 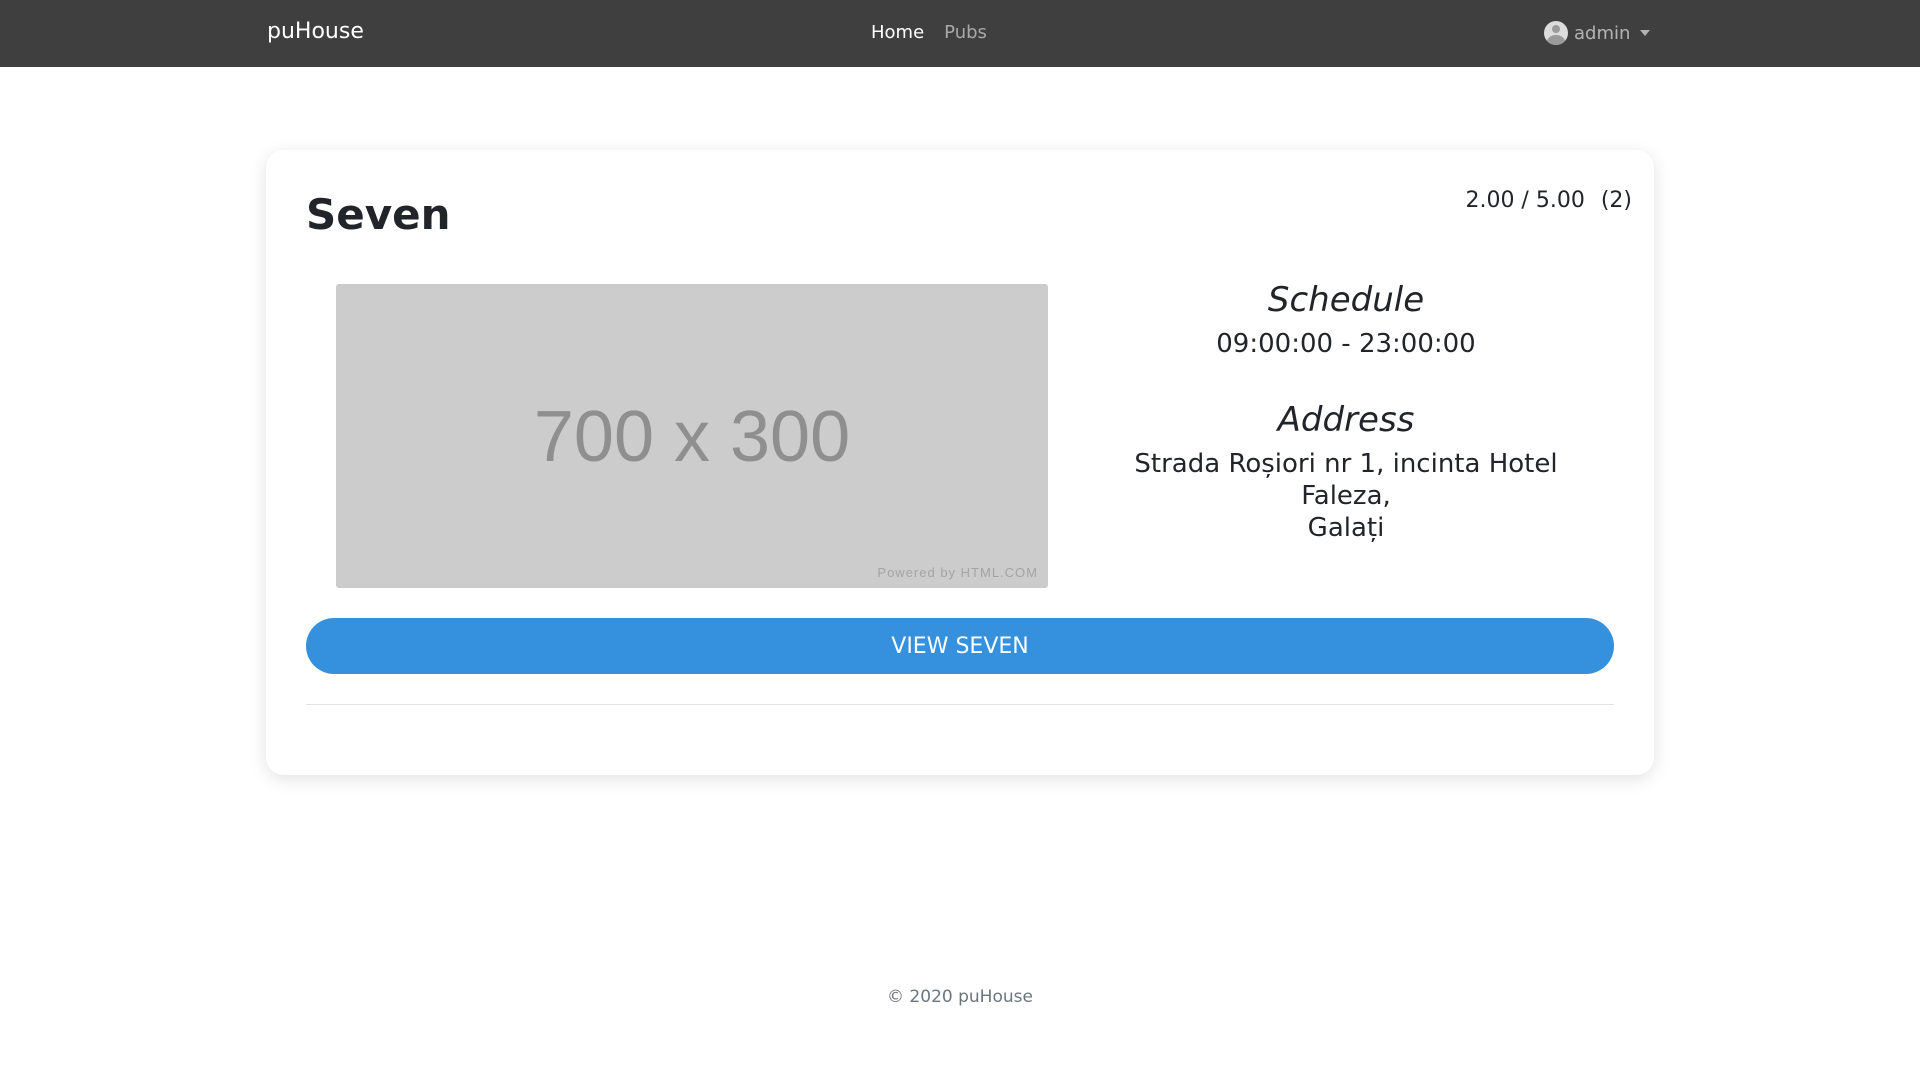 I want to click on view-pub-button: VIEW SEVEN, so click(x=960, y=646).